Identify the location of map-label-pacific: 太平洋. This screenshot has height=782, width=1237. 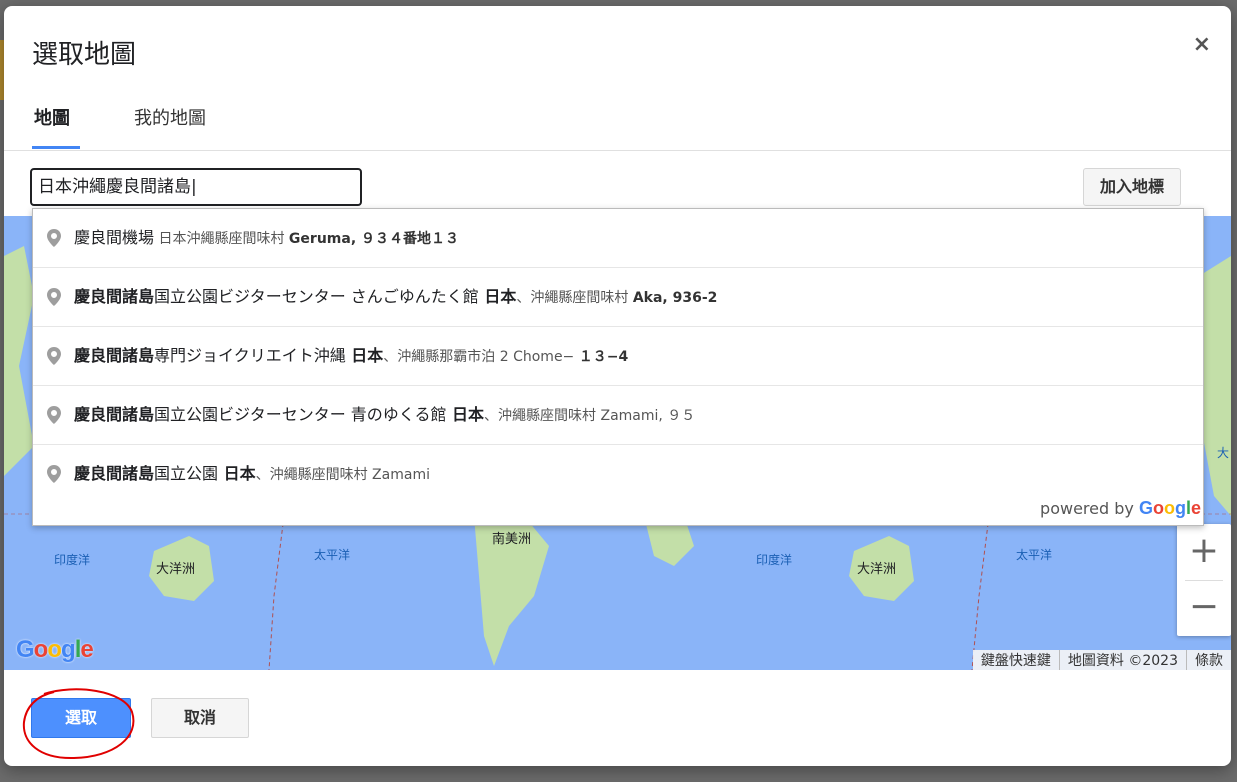
(332, 555).